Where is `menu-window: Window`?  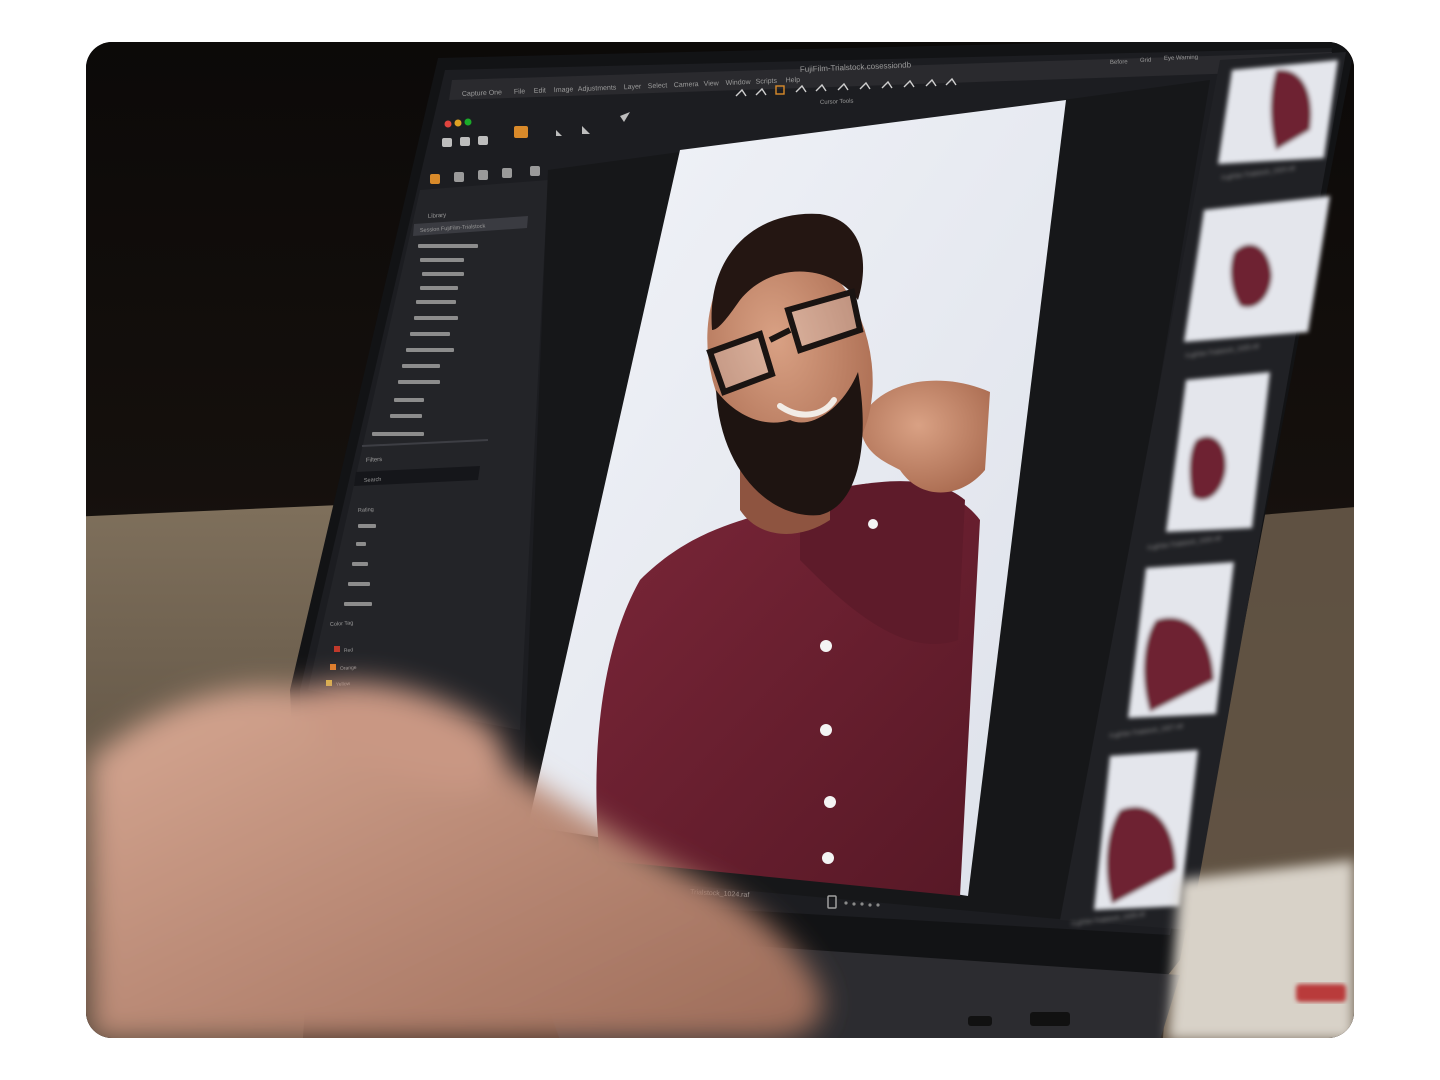 menu-window: Window is located at coordinates (739, 83).